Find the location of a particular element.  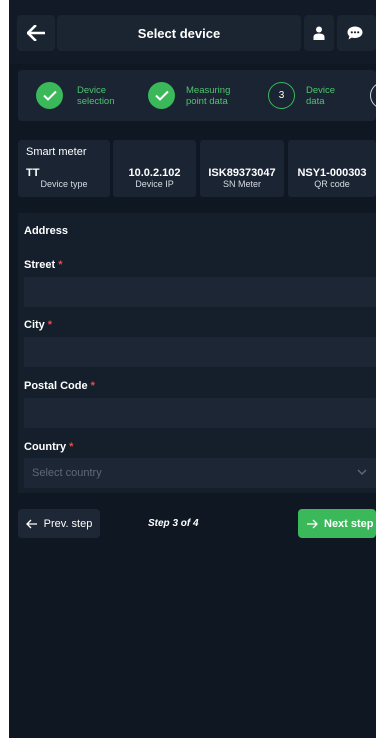

device-ip-label: Device IP is located at coordinates (154, 184).